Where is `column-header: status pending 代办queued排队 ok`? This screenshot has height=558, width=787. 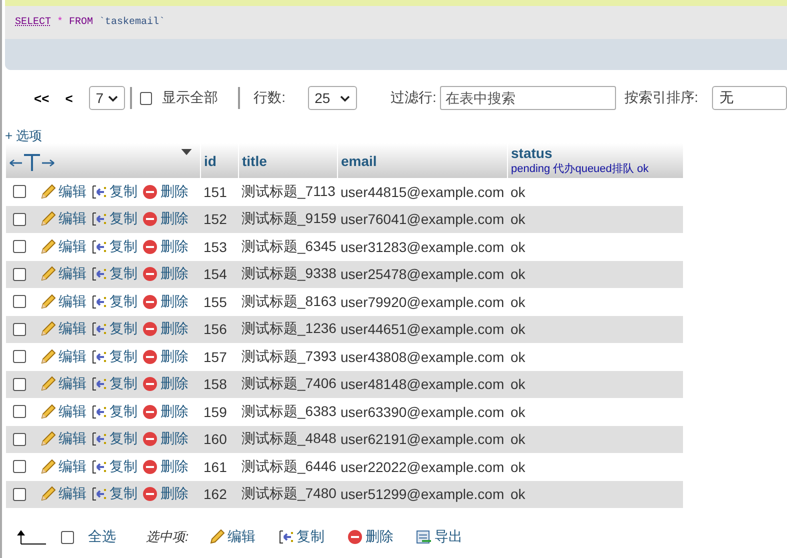
column-header: status pending 代办queued排队 ok is located at coordinates (595, 160).